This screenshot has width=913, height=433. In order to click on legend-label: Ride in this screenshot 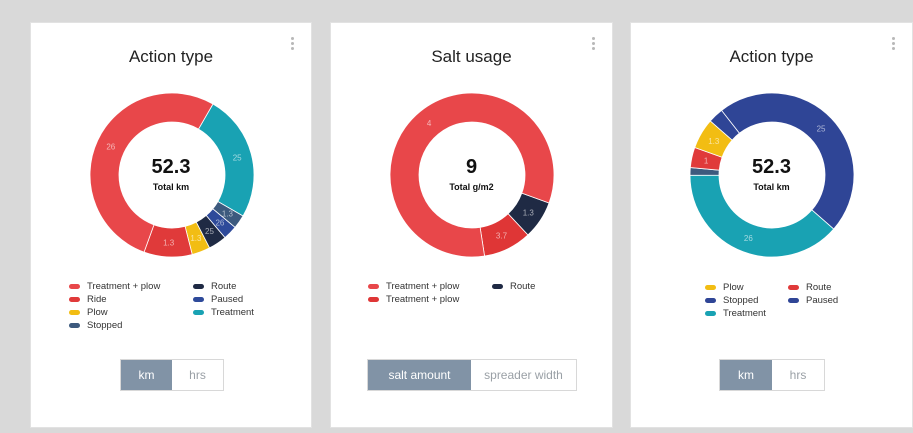, I will do `click(97, 299)`.